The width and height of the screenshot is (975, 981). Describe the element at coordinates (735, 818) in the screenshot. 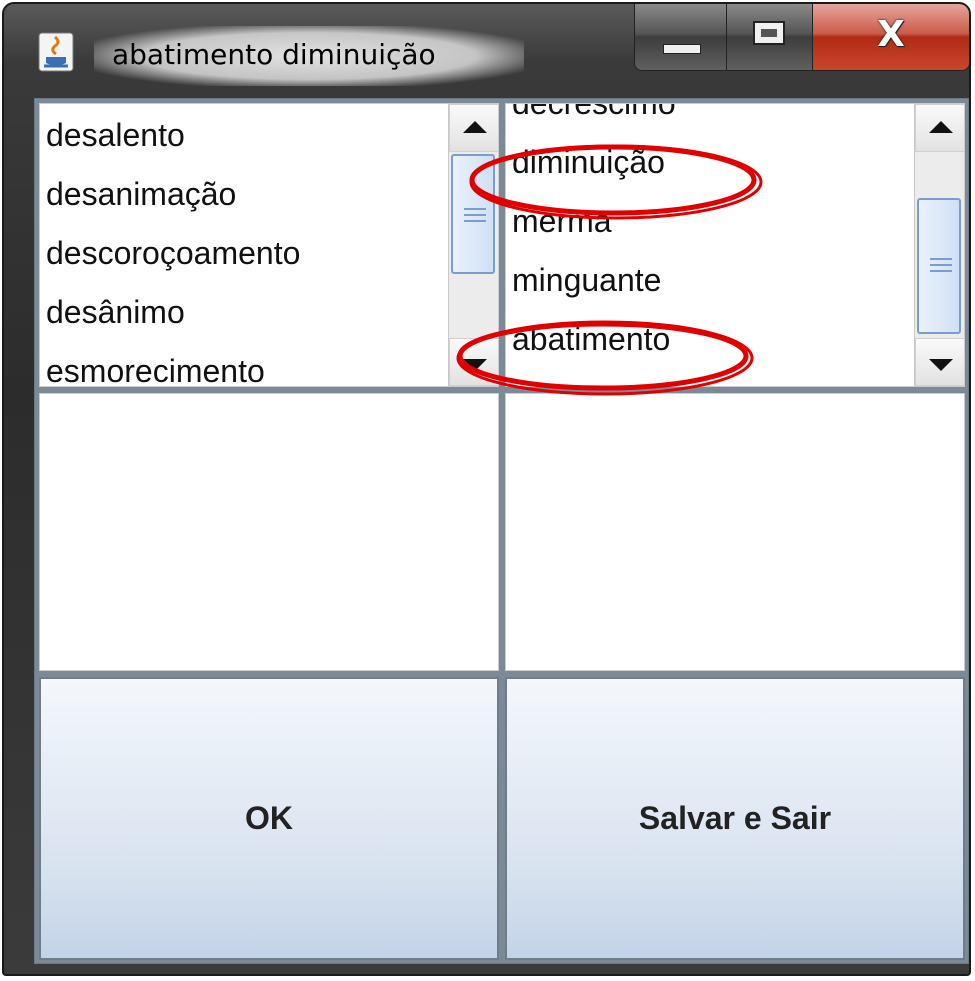

I see `save-and-exit-button: Salvar e Sair` at that location.